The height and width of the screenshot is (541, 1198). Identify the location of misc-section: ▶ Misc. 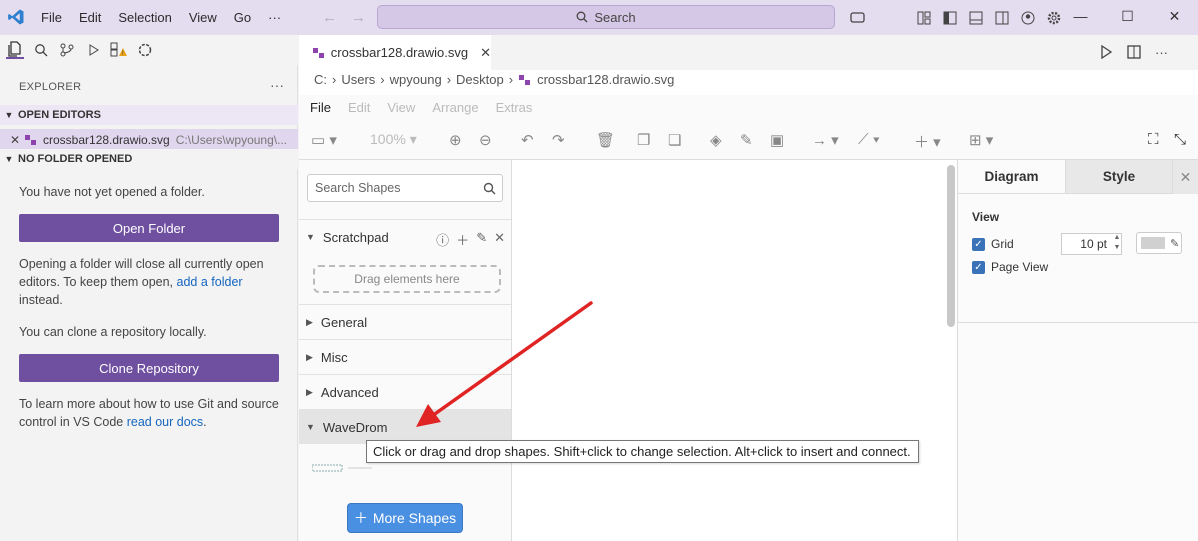
(405, 356).